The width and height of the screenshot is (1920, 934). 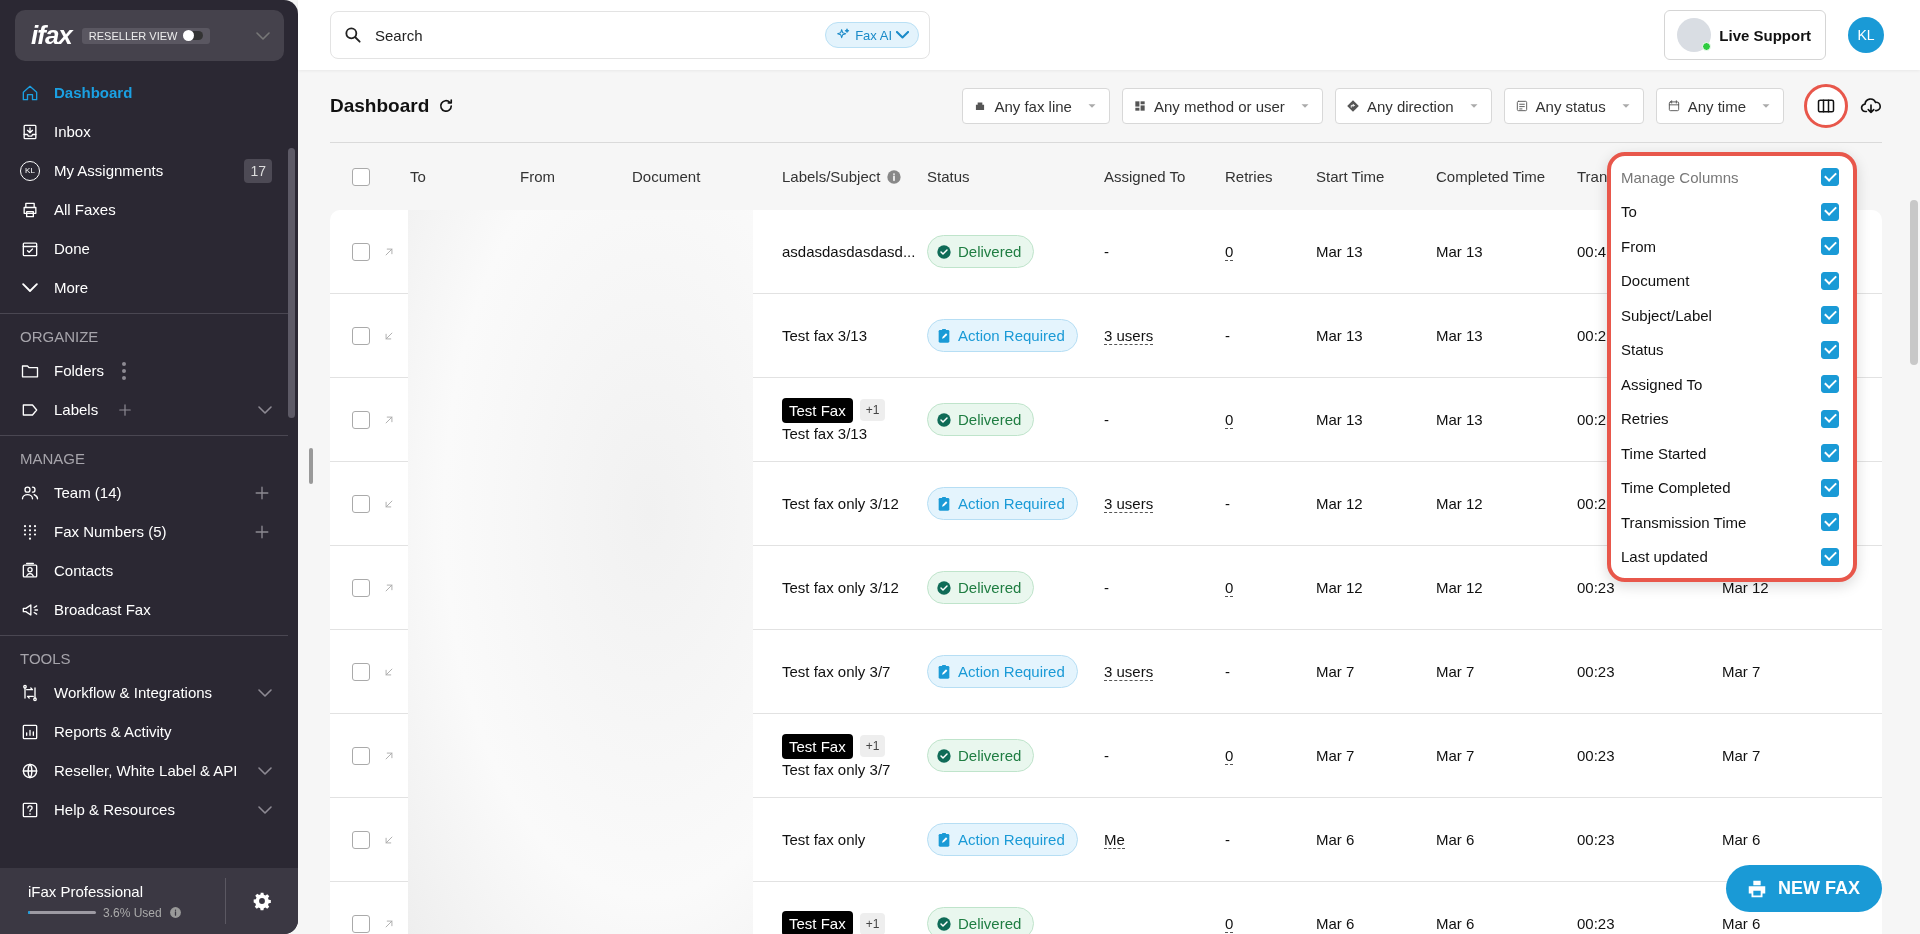 What do you see at coordinates (1664, 557) in the screenshot?
I see `menu-item: Last updated` at bounding box center [1664, 557].